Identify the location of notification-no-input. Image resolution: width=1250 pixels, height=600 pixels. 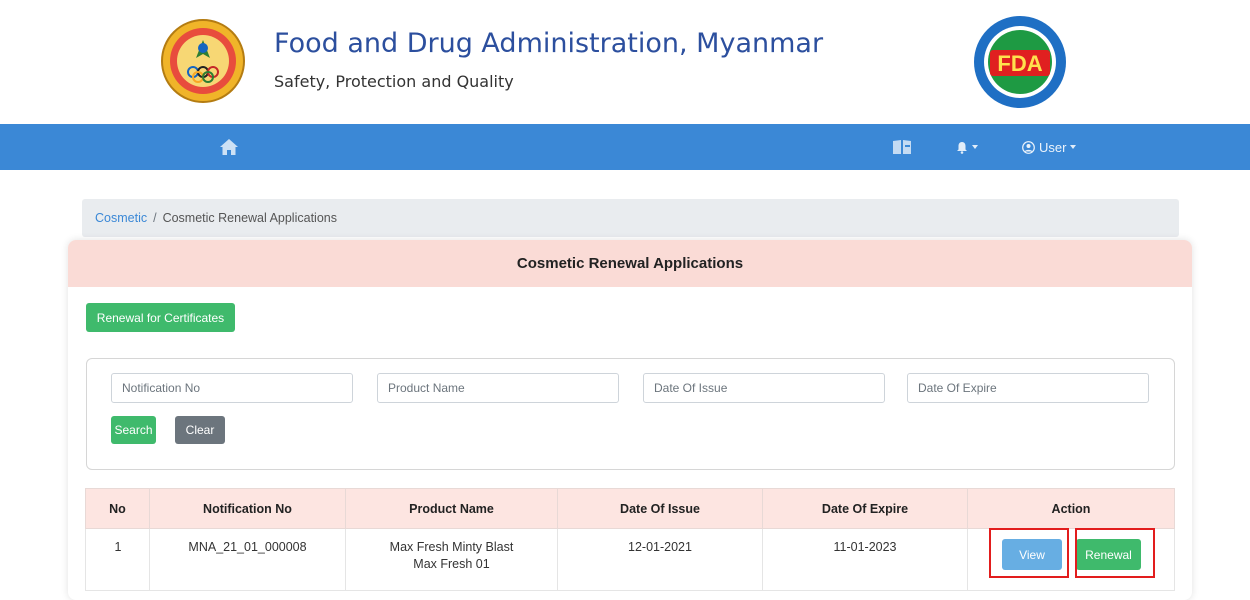
(232, 388).